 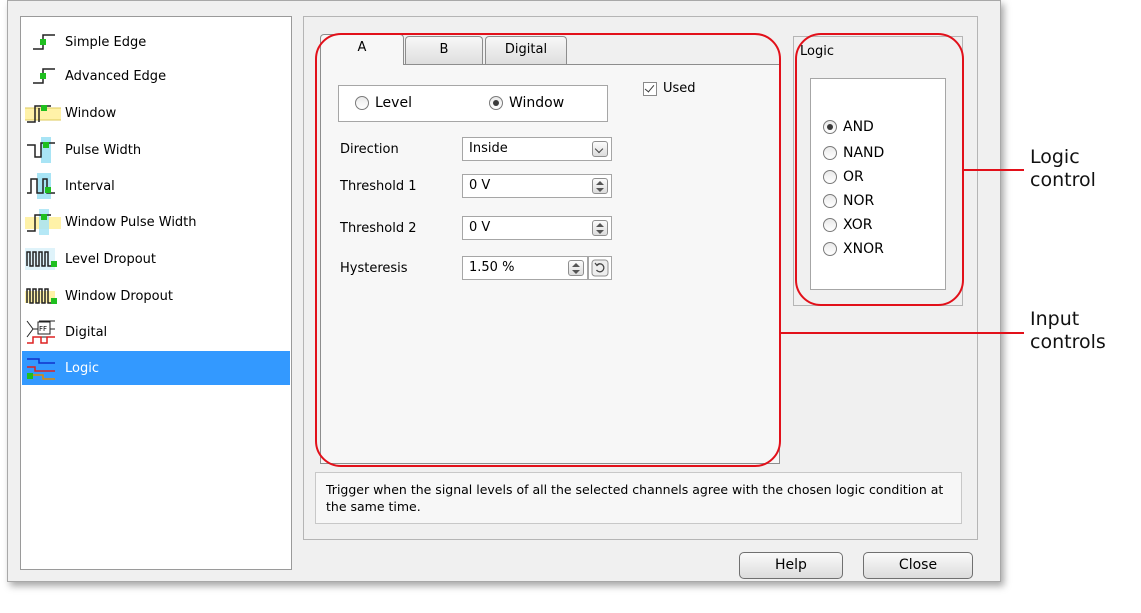 I want to click on input-controls-pointer, so click(x=902, y=333).